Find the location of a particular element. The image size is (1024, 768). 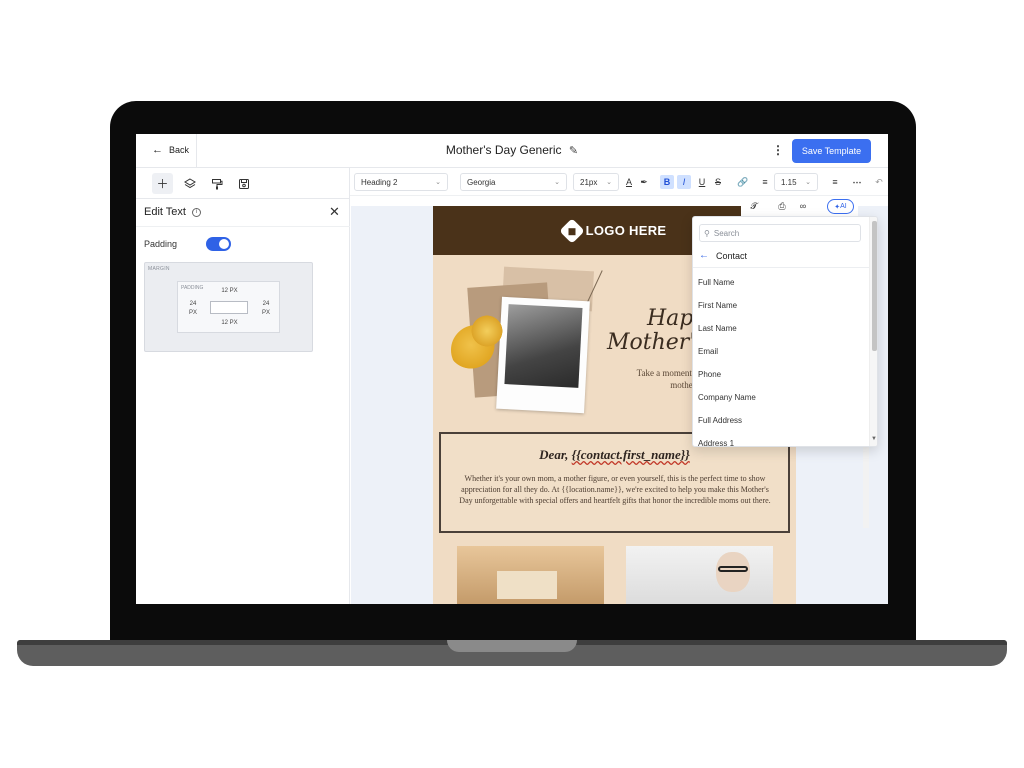

ai-button: ✦ AI is located at coordinates (840, 206).